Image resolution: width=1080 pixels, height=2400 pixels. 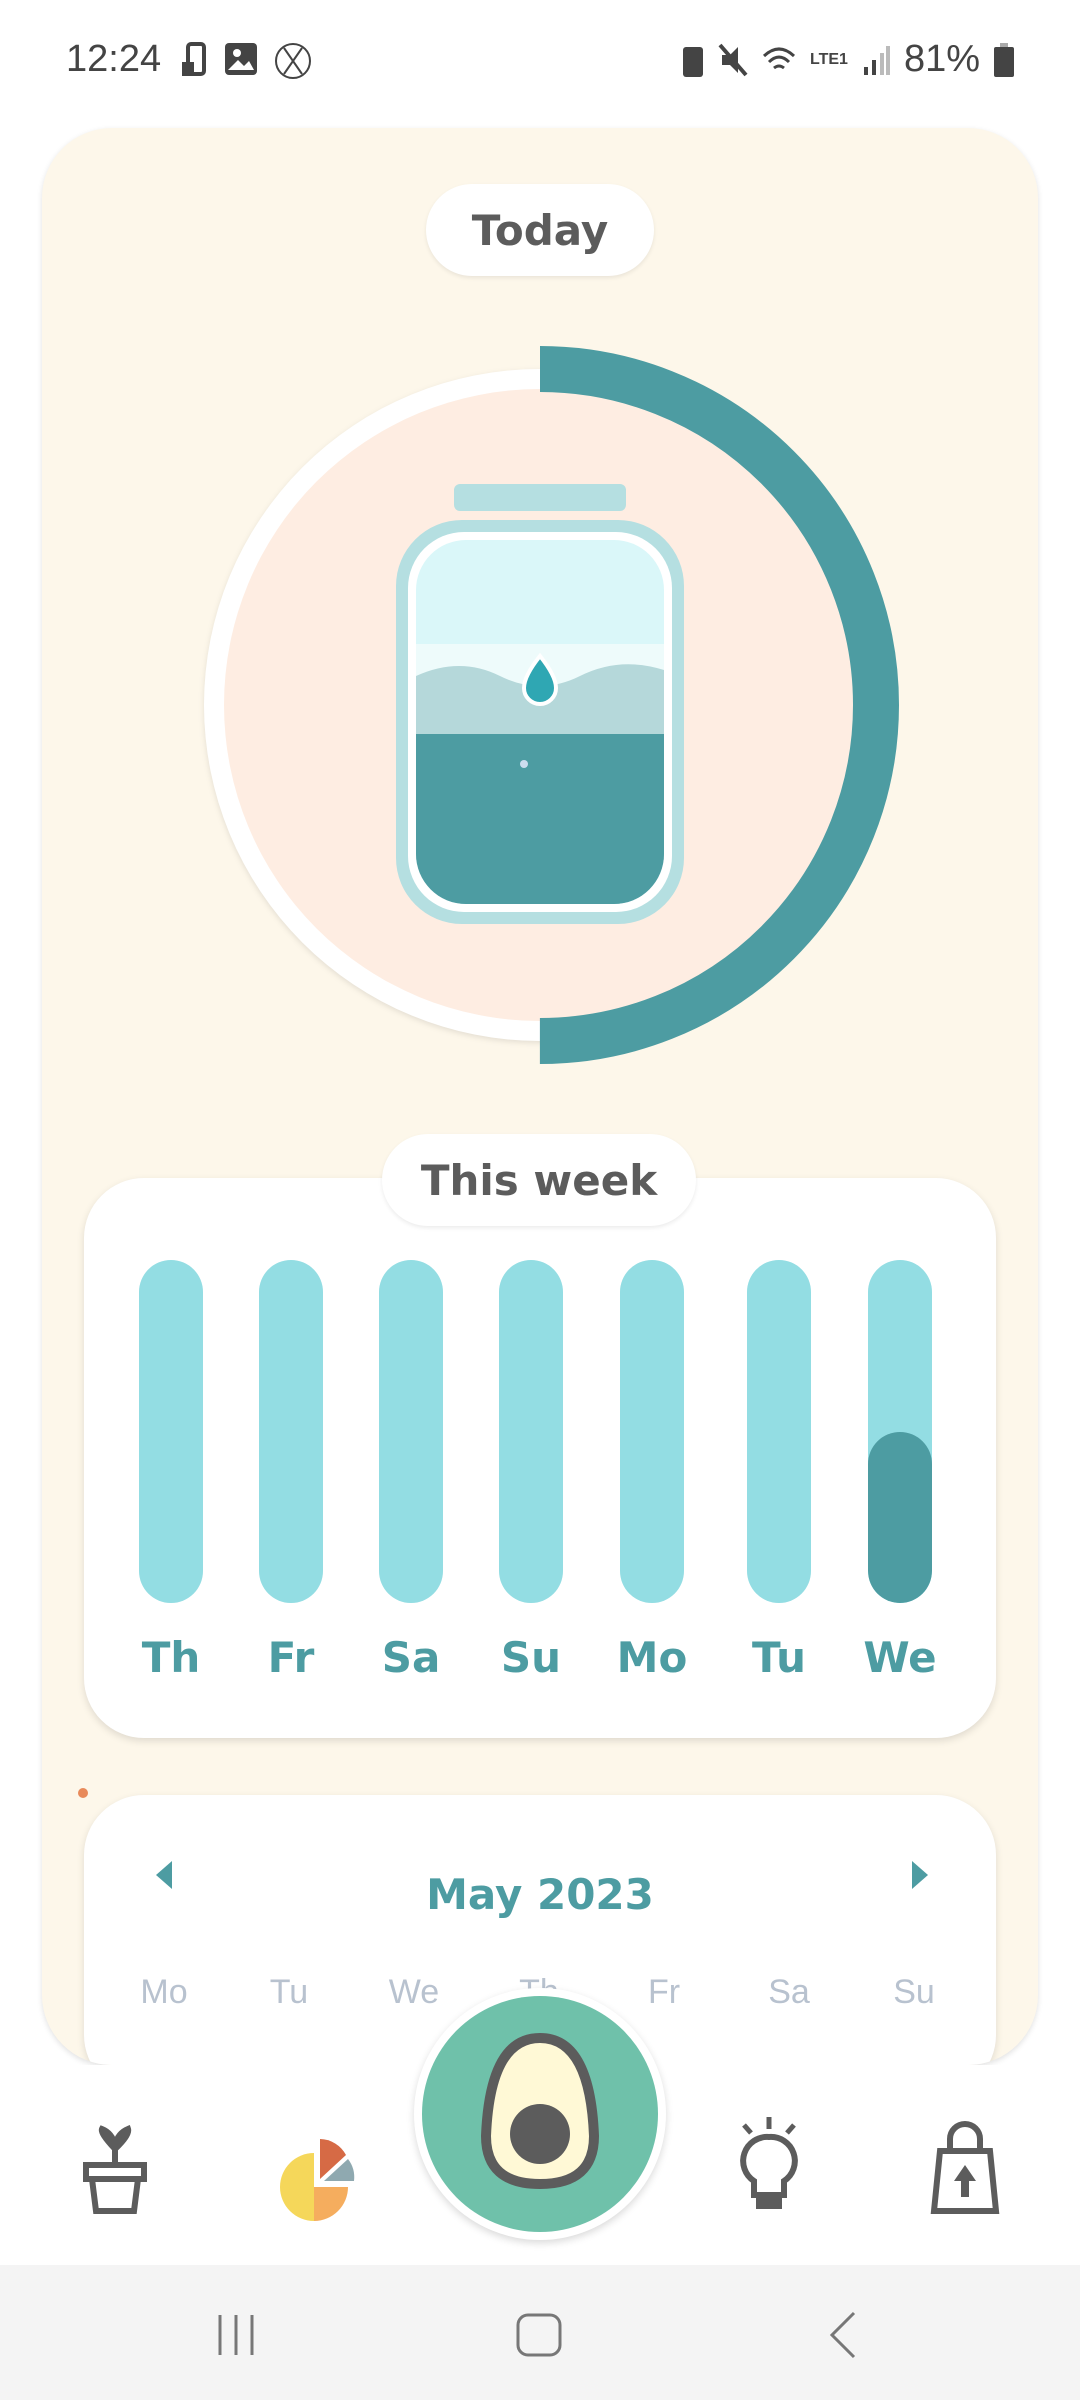 I want to click on day-bar-fr, so click(x=291, y=1431).